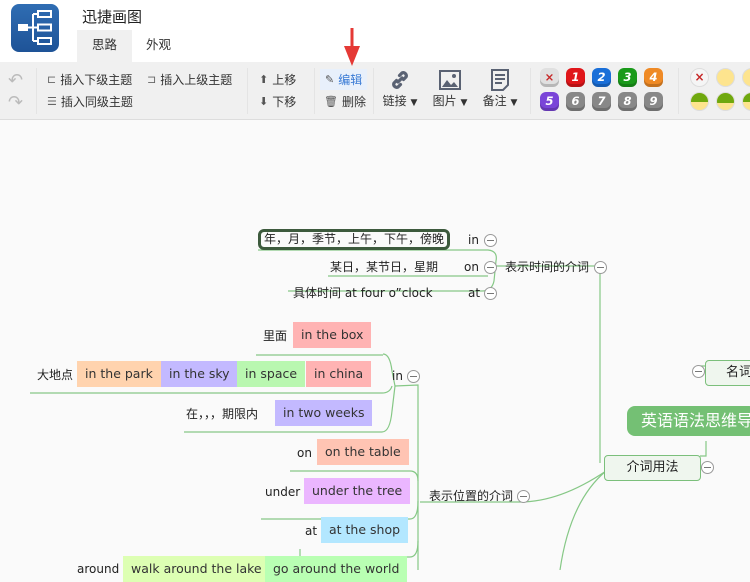  Describe the element at coordinates (271, 374) in the screenshot. I see `tag-in-space: in space` at that location.